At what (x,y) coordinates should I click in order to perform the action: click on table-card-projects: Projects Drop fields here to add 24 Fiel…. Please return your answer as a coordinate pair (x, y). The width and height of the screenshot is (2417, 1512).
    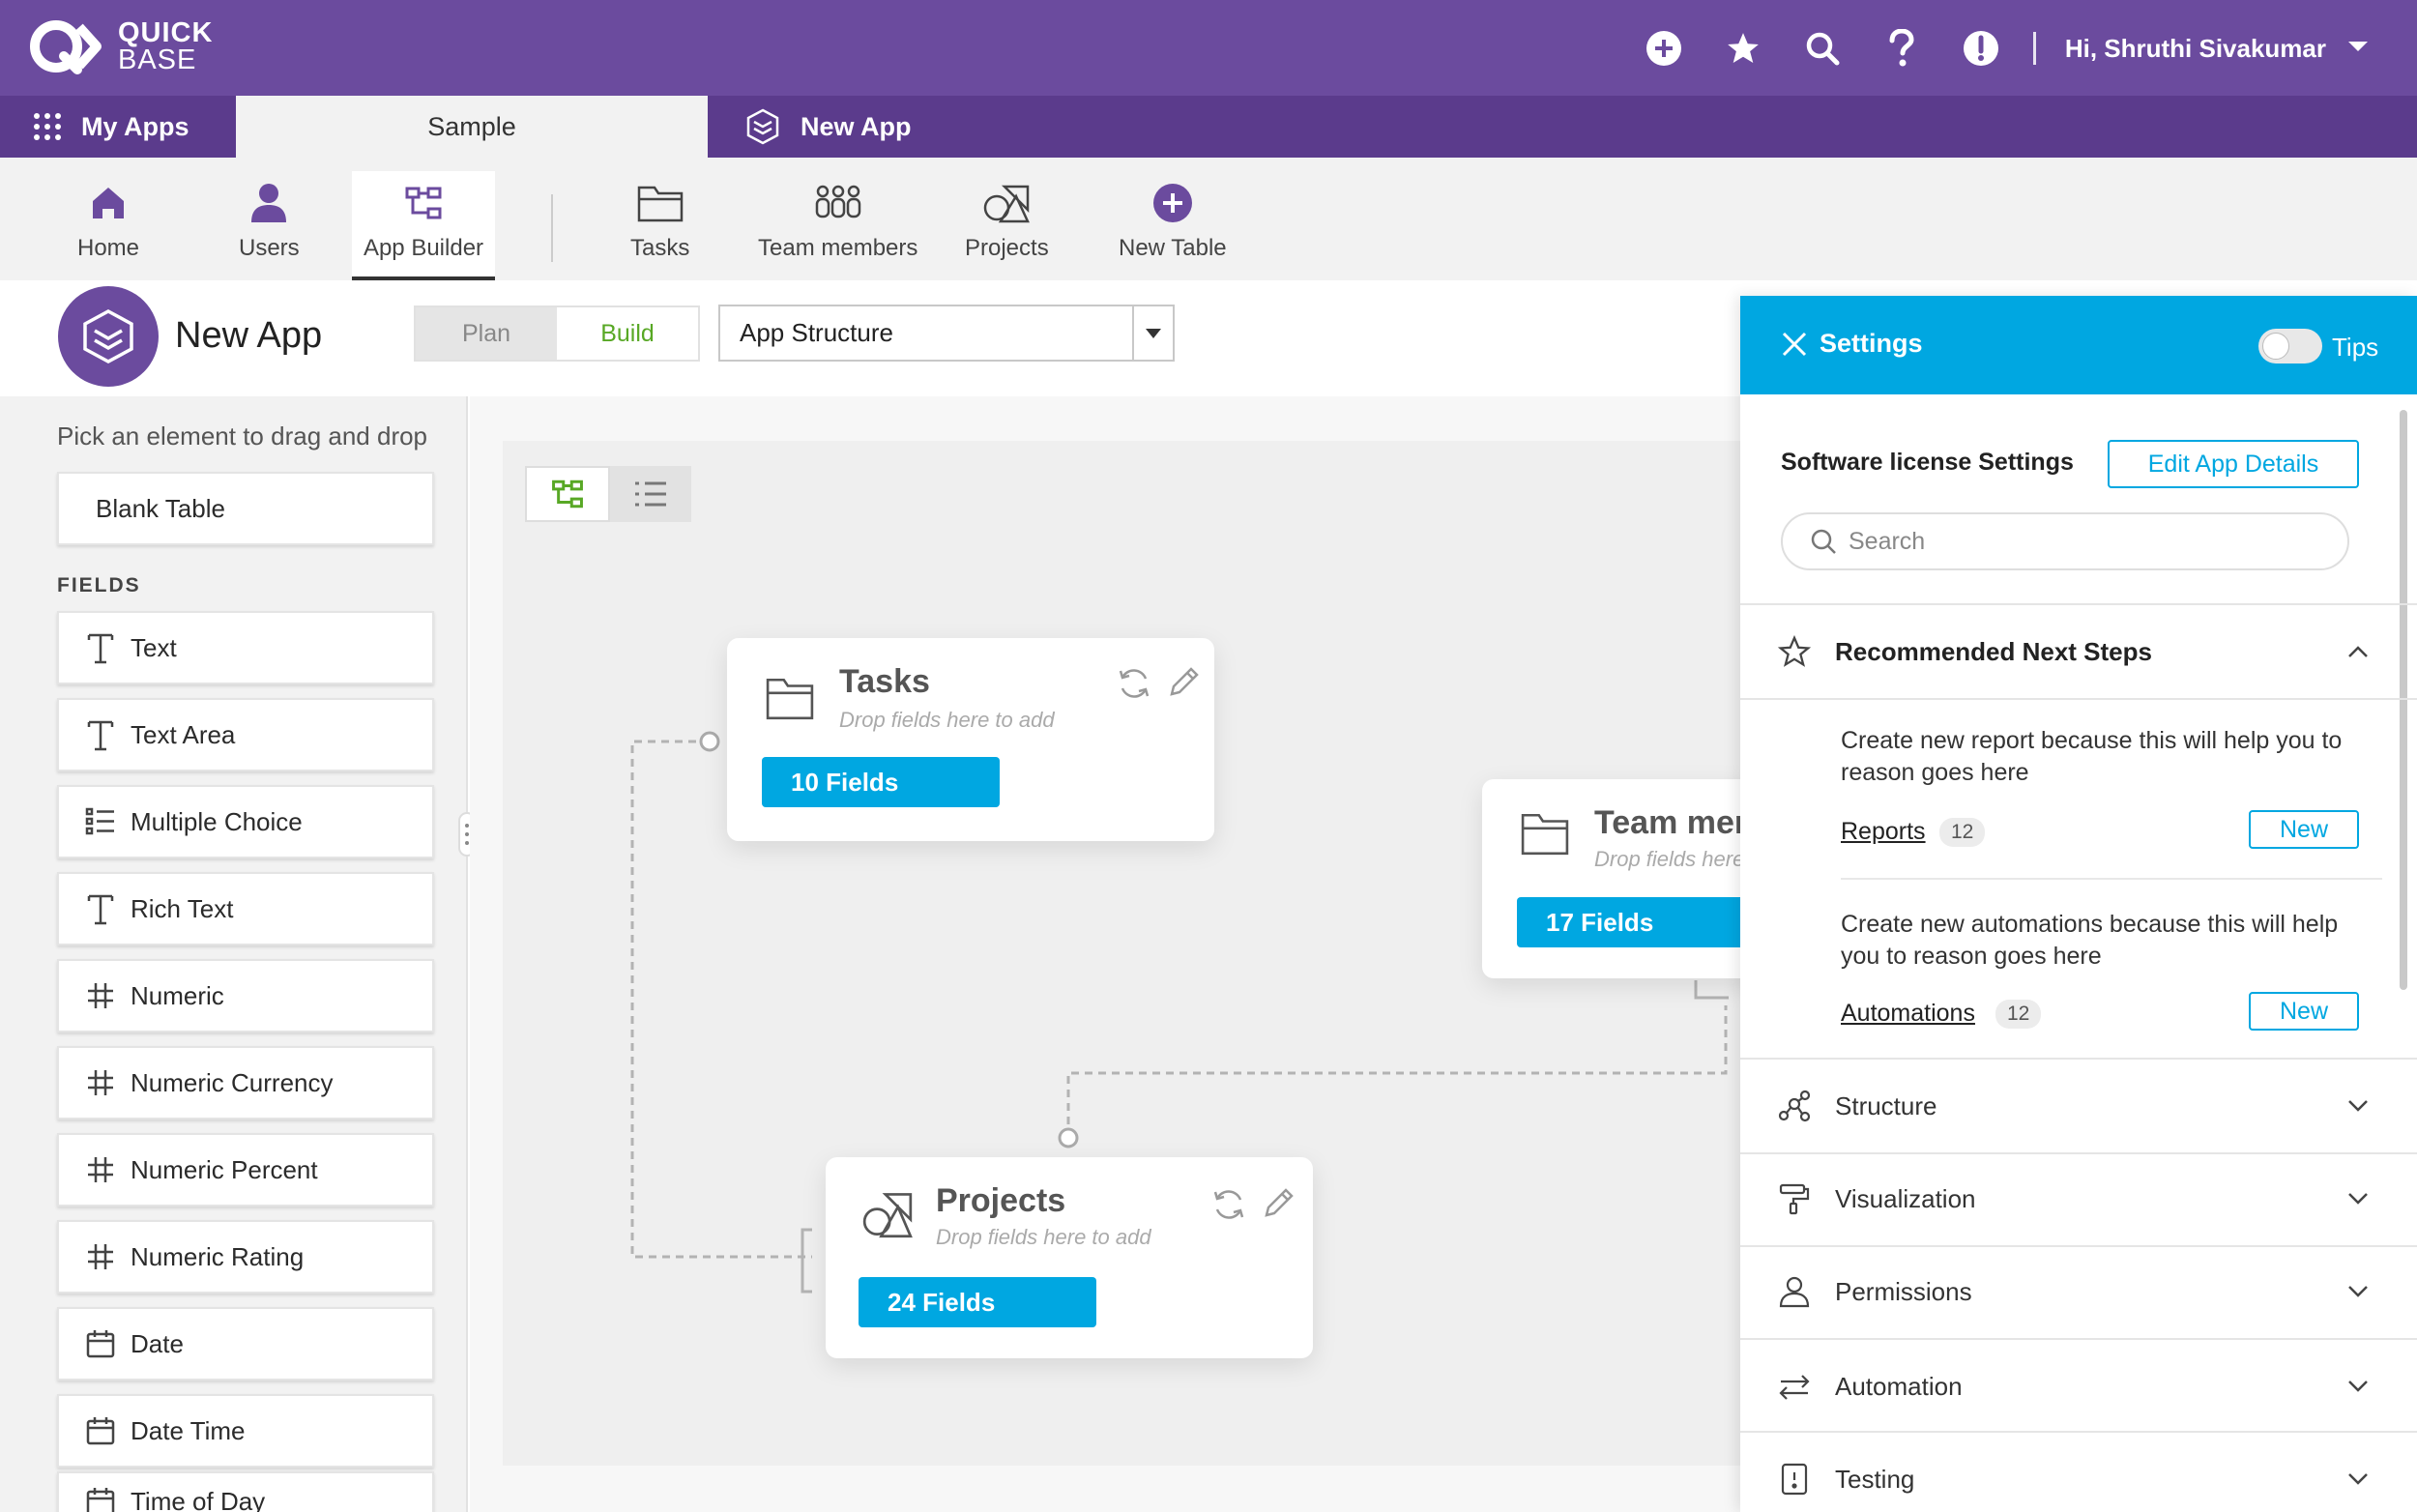
    Looking at the image, I should click on (1069, 1257).